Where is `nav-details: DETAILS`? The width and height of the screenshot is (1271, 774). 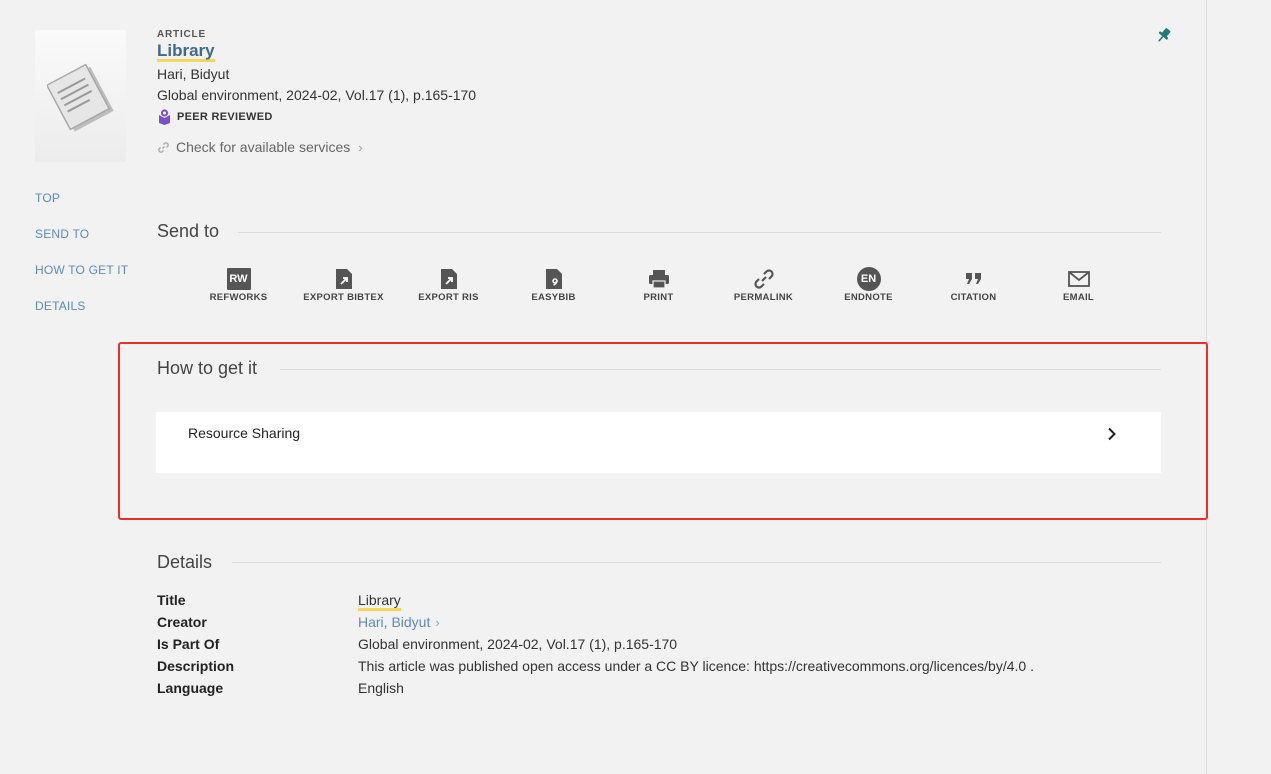
nav-details: DETAILS is located at coordinates (81, 317).